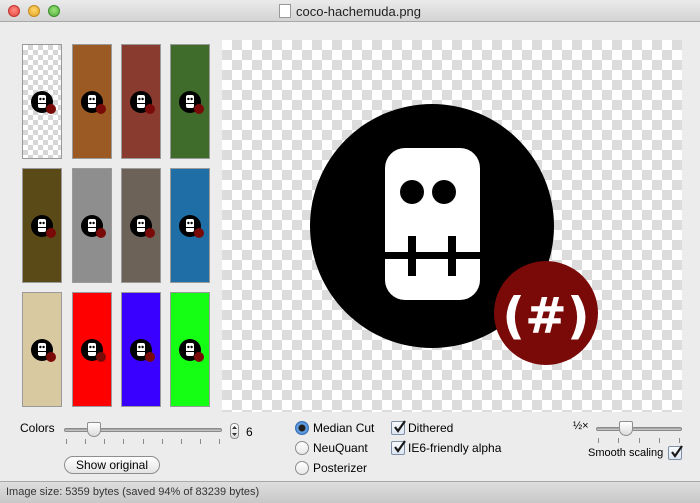  I want to click on smooth-scaling-checkbox, so click(675, 452).